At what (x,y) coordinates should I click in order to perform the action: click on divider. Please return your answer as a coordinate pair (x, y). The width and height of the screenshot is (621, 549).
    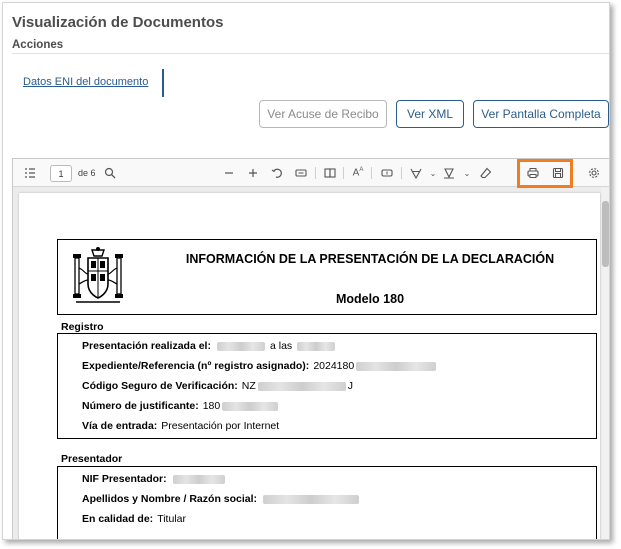
    Looking at the image, I should click on (310, 53).